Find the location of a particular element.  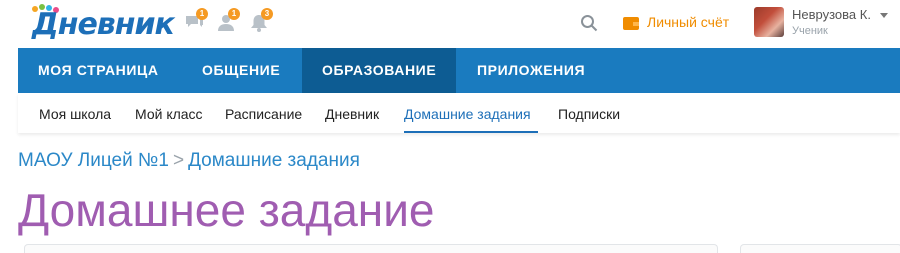

main-nav-education: ОБРАЗОВАНИЕ is located at coordinates (379, 70).